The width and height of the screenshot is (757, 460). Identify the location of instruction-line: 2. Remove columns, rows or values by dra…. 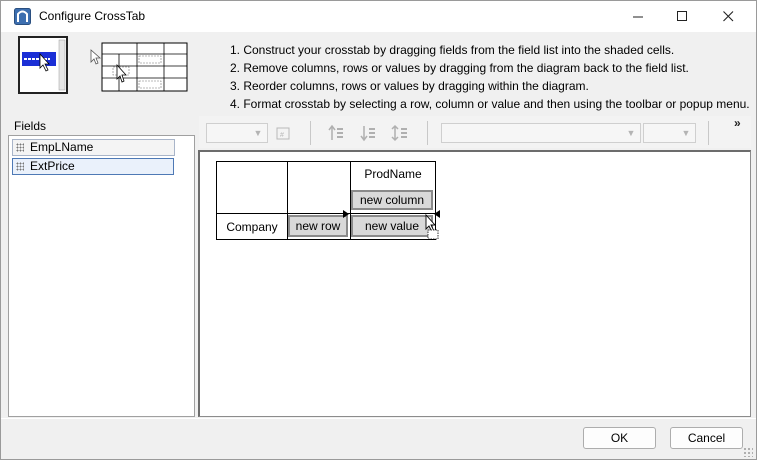
(459, 68).